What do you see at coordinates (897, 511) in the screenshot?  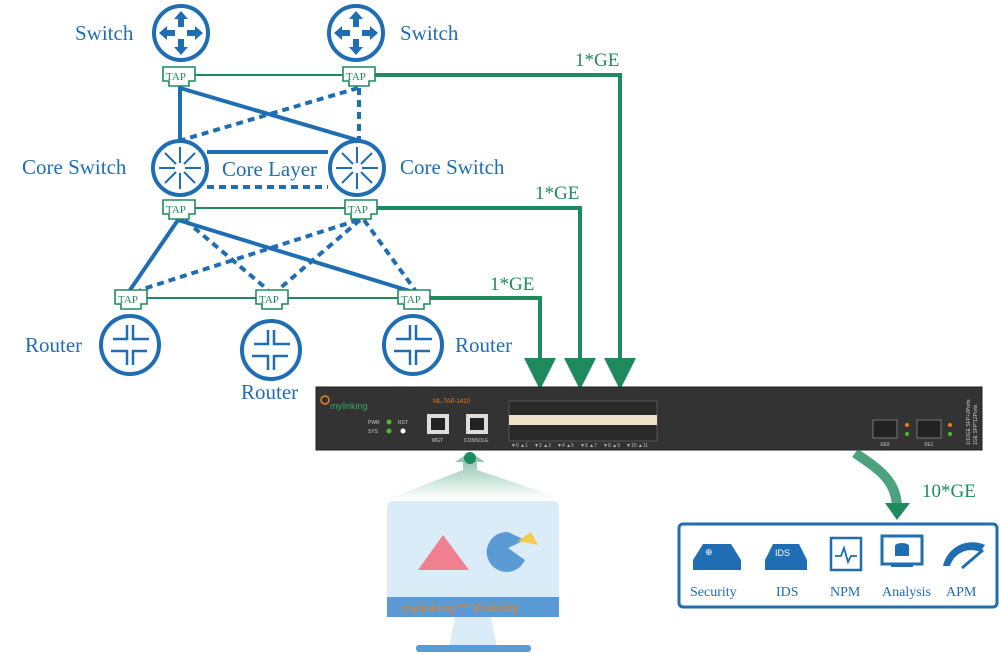 I see `output-arrow` at bounding box center [897, 511].